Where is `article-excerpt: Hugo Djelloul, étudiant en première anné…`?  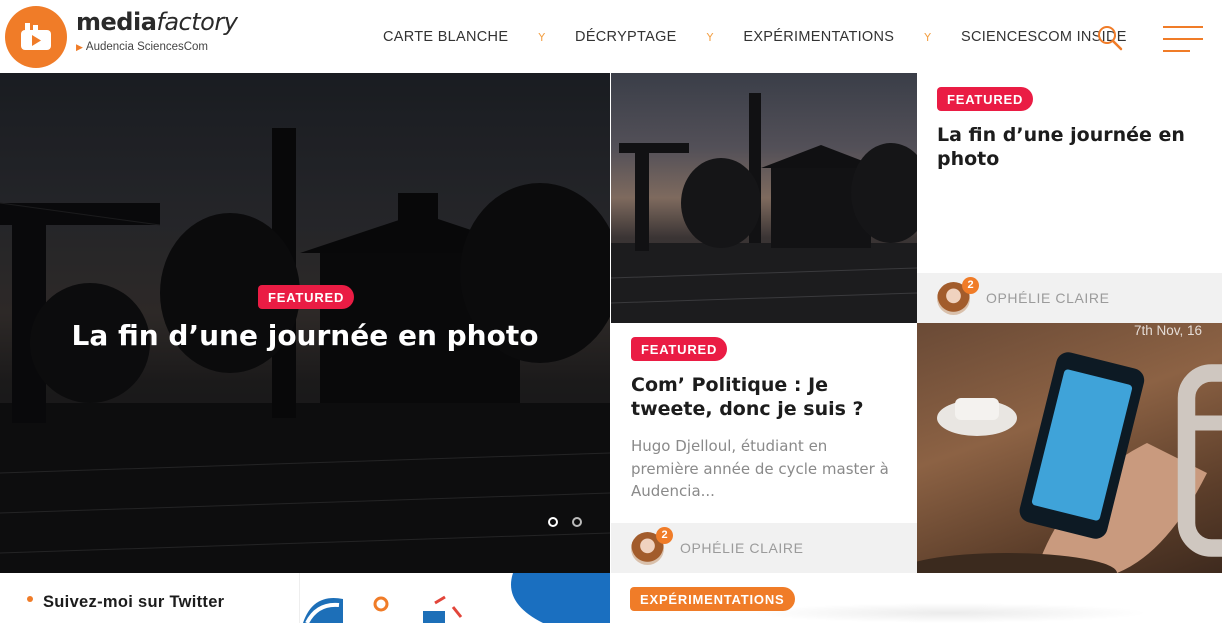
article-excerpt: Hugo Djelloul, étudiant en première anné… is located at coordinates (760, 468).